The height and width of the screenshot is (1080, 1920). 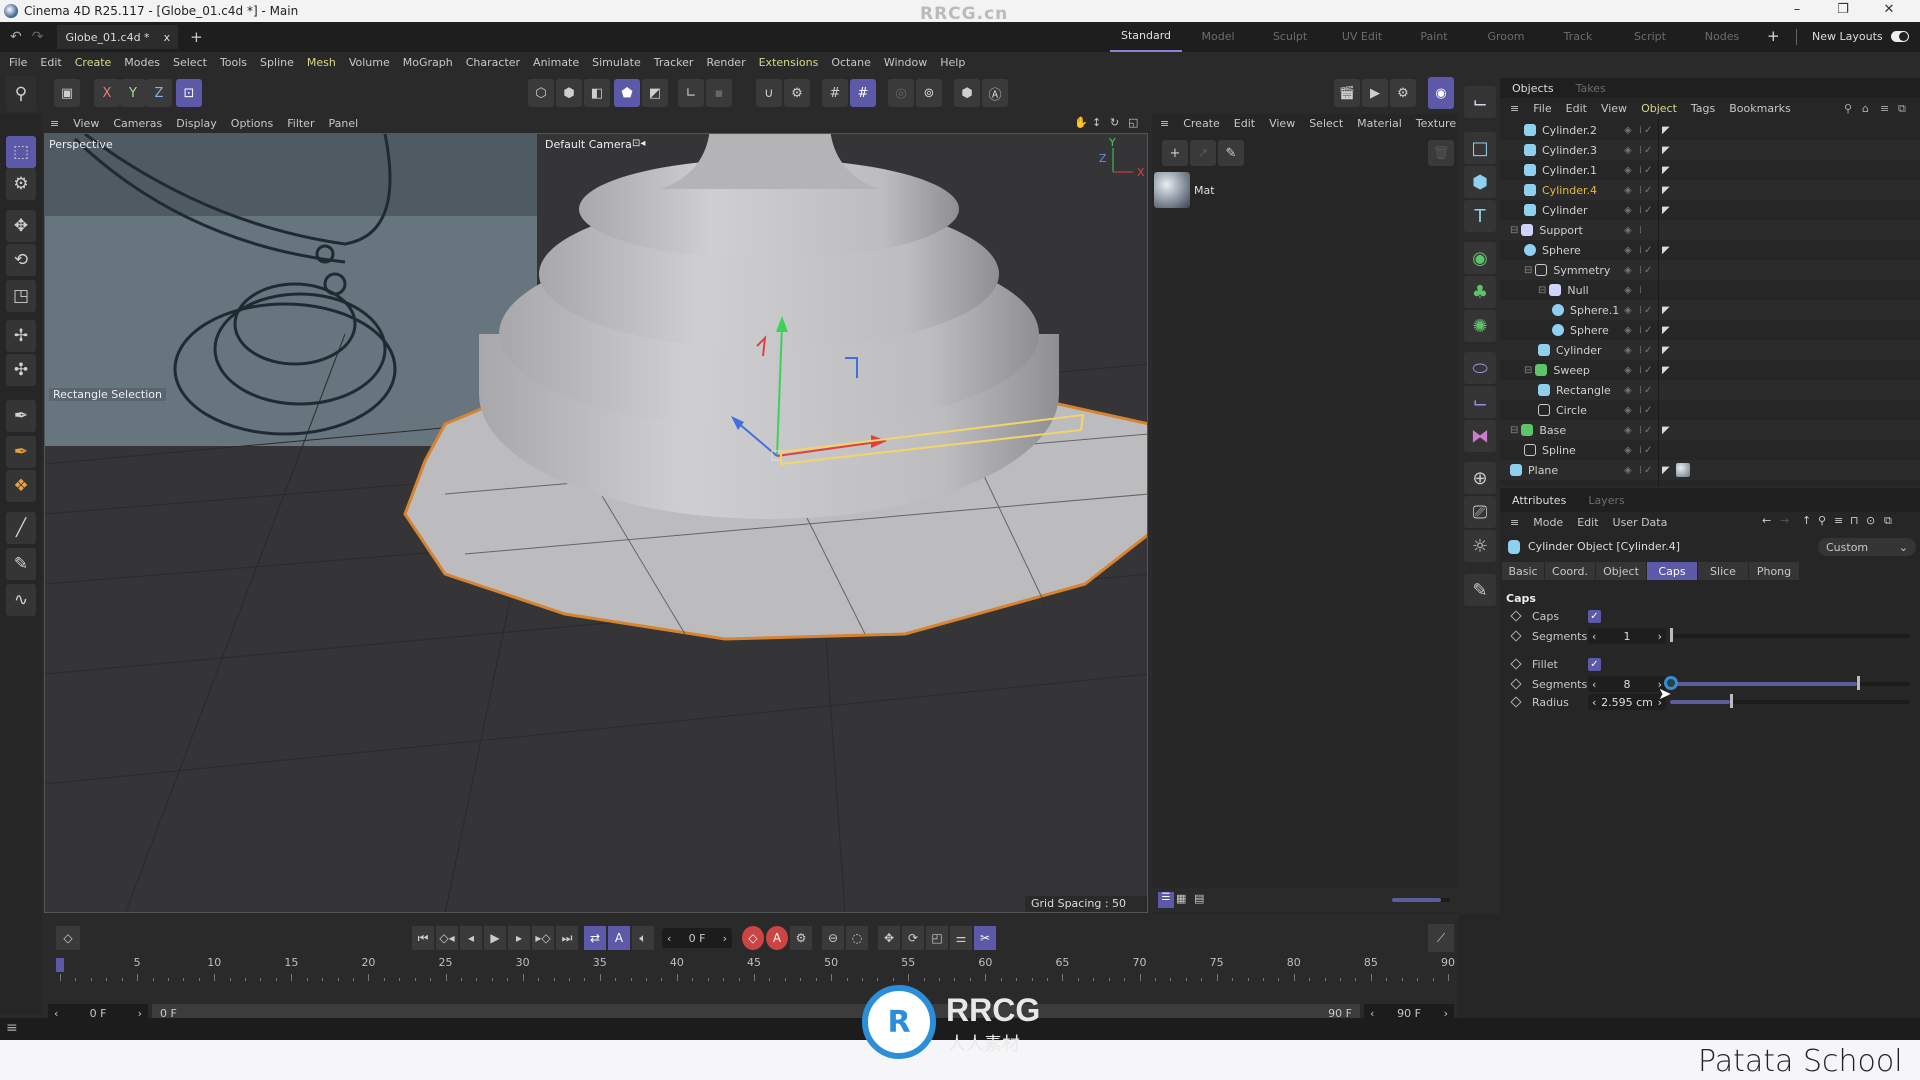 What do you see at coordinates (1867, 547) in the screenshot?
I see `preset-dropdown: Custom ⌄` at bounding box center [1867, 547].